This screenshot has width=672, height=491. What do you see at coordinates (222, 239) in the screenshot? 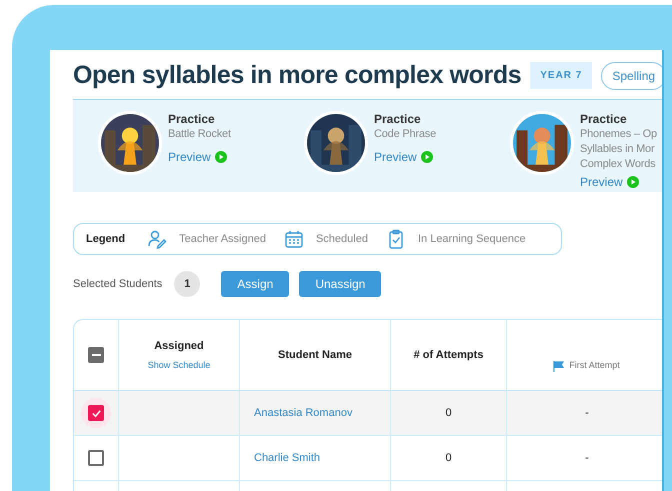
I see `legend-label: Teacher Assigned` at bounding box center [222, 239].